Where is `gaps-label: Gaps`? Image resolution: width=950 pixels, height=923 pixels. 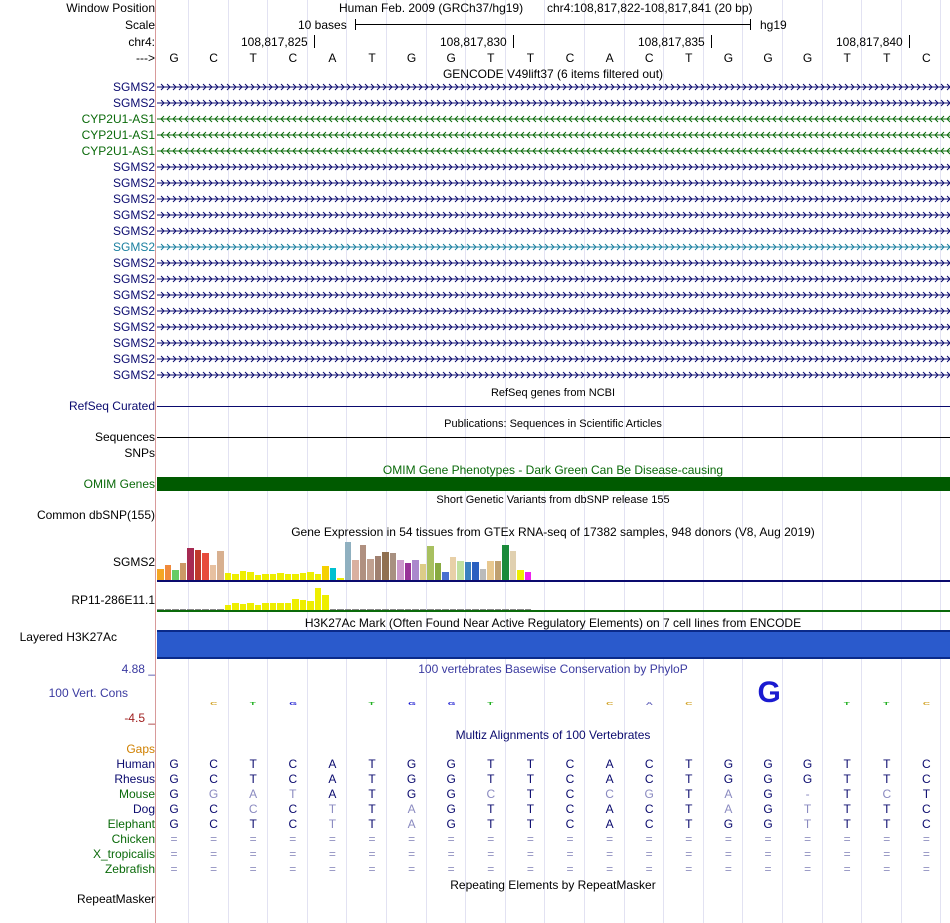
gaps-label: Gaps is located at coordinates (140, 749).